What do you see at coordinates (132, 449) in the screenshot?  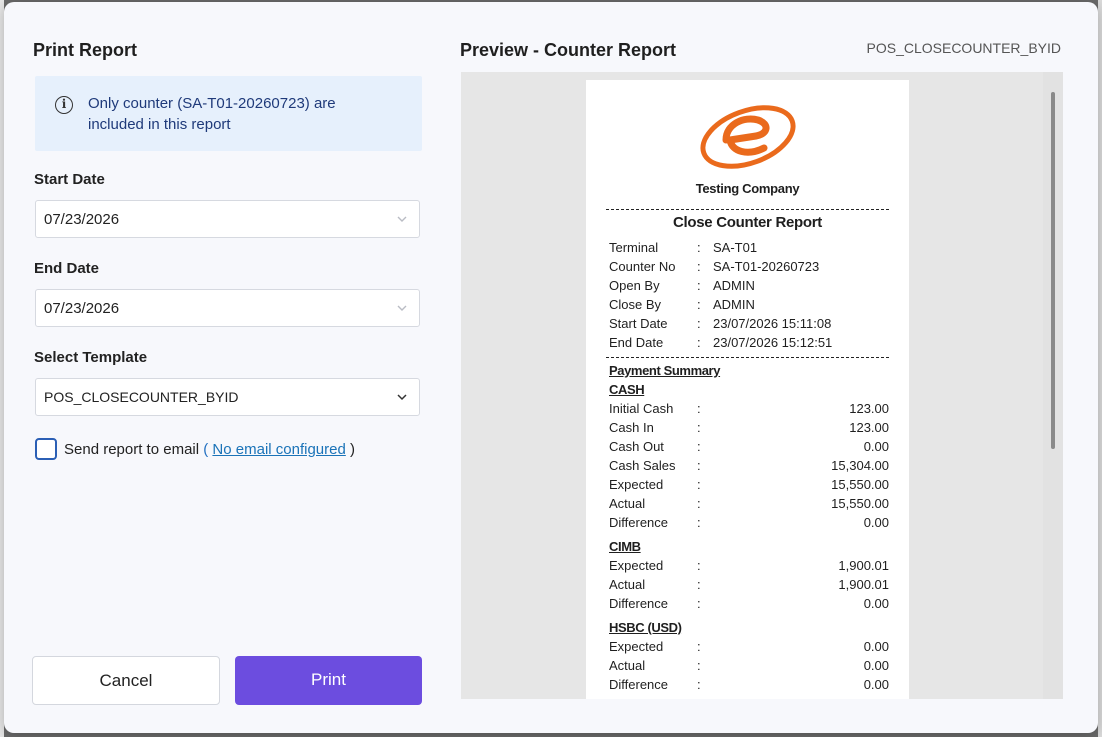 I see `send-email-label: Send report to email` at bounding box center [132, 449].